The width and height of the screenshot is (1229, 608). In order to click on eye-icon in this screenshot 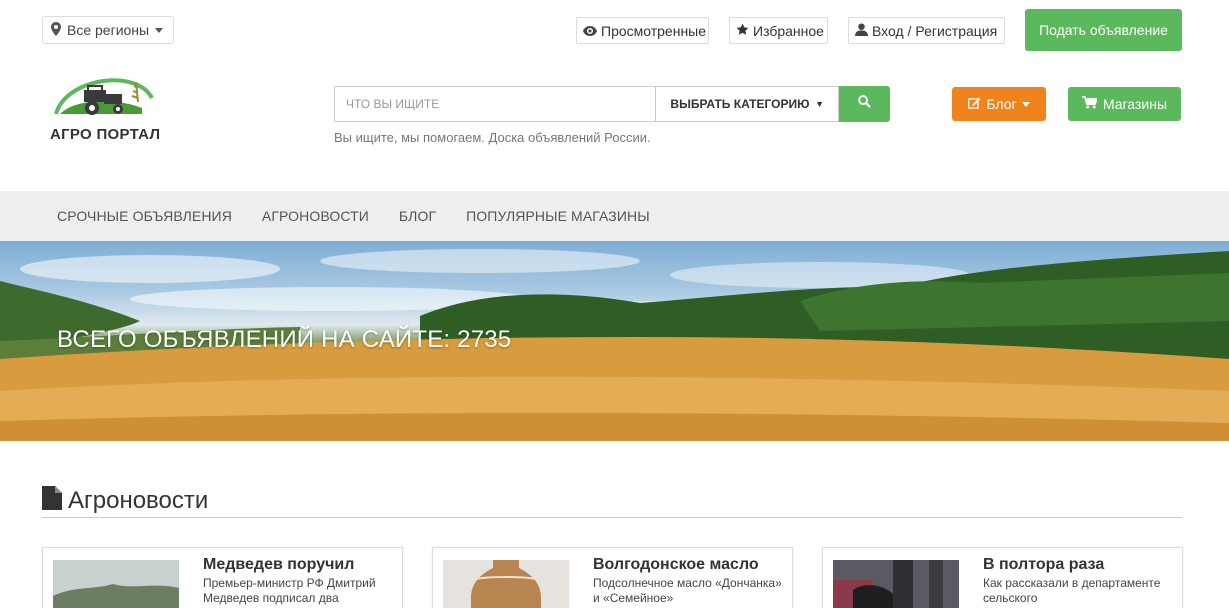, I will do `click(590, 31)`.